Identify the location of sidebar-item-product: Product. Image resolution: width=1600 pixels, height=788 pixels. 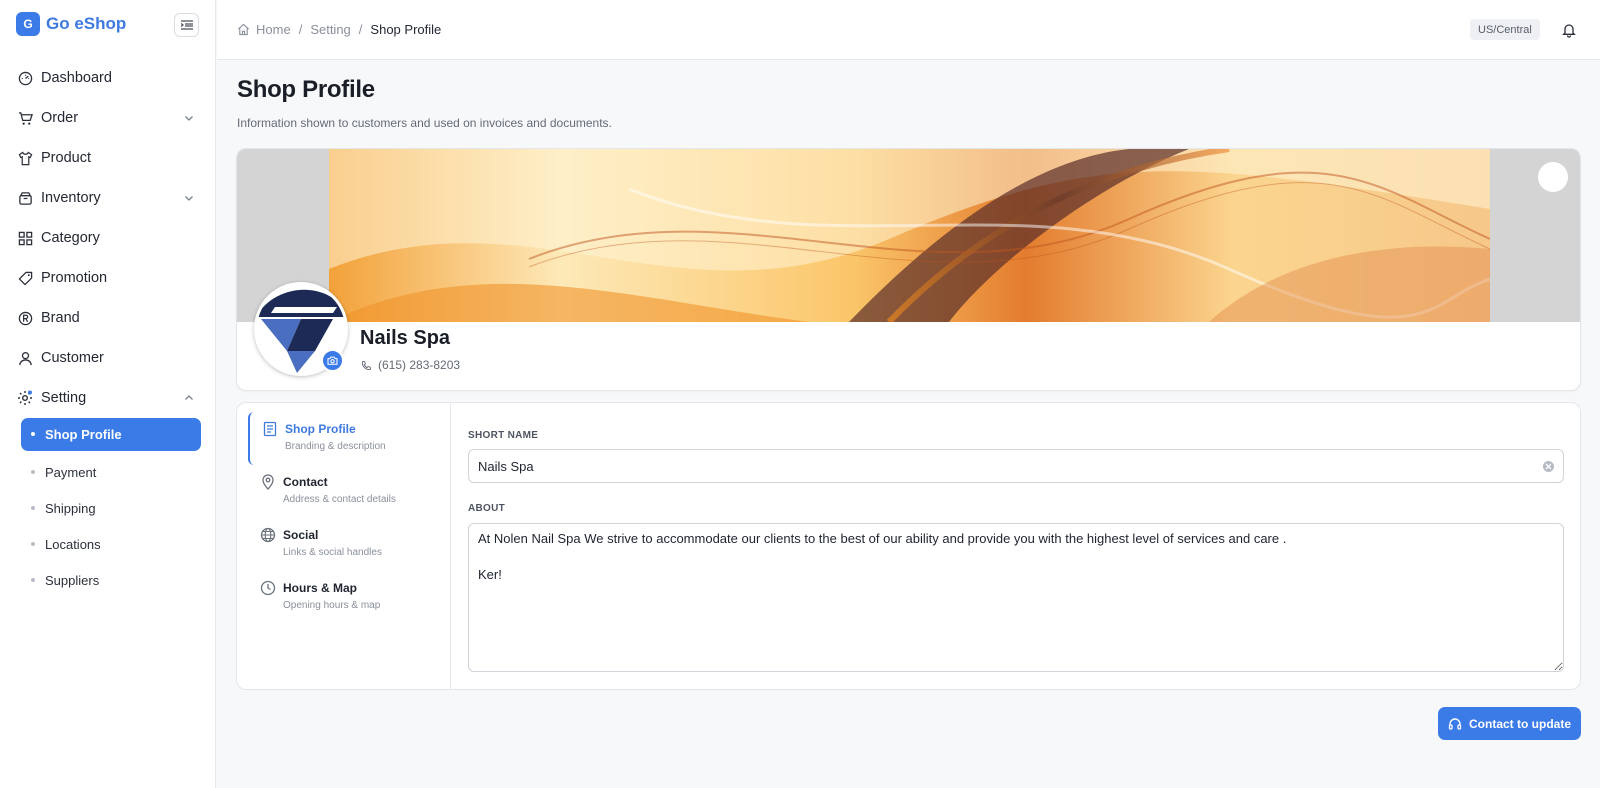
(108, 158).